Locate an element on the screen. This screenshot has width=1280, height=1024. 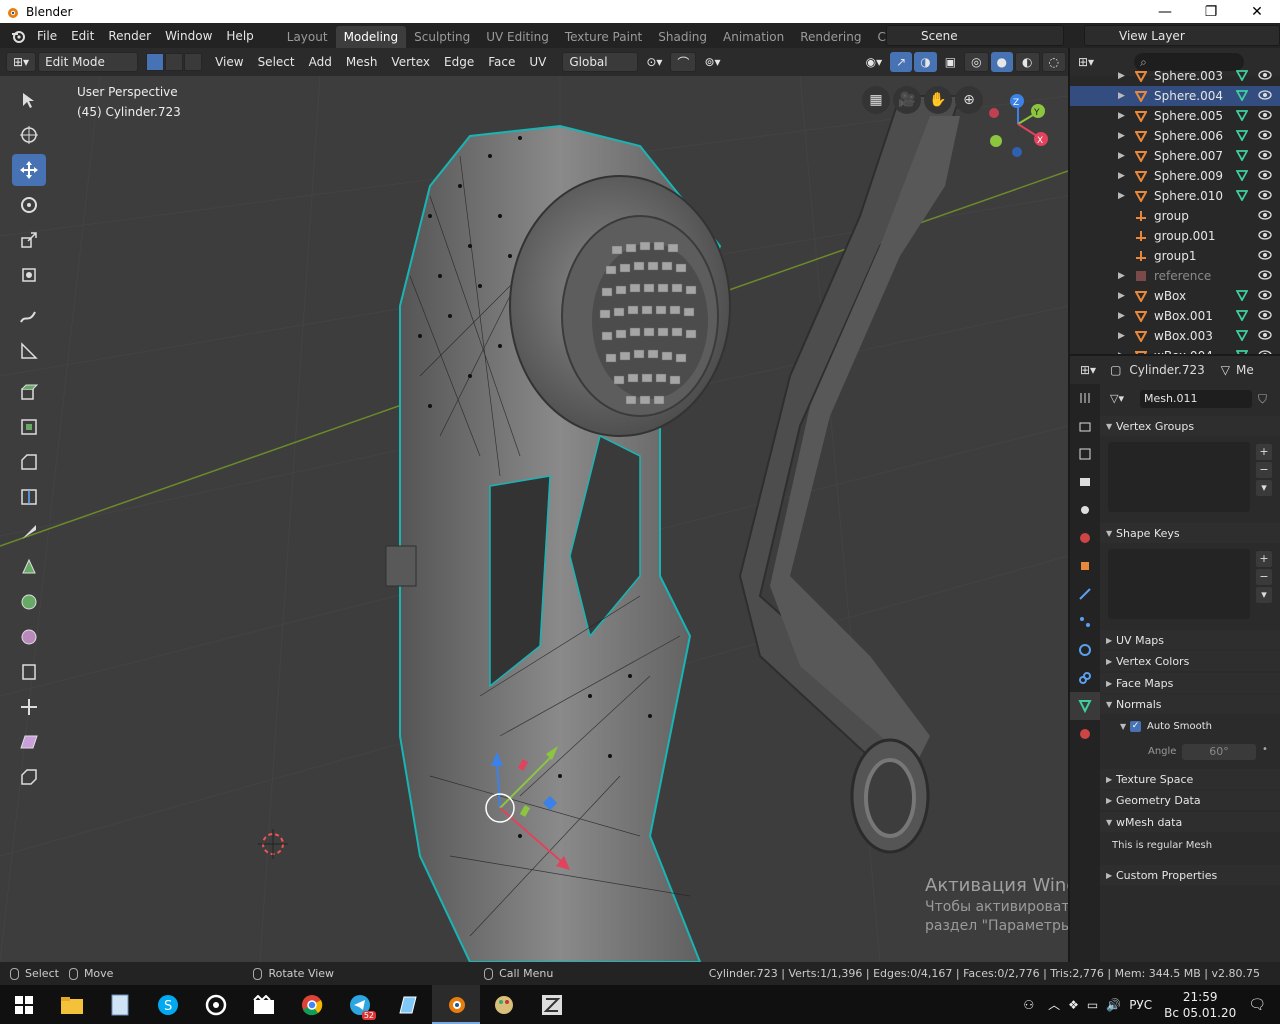
vertex-groups-section: ▼ Vertex Groups is located at coordinates (1190, 426).